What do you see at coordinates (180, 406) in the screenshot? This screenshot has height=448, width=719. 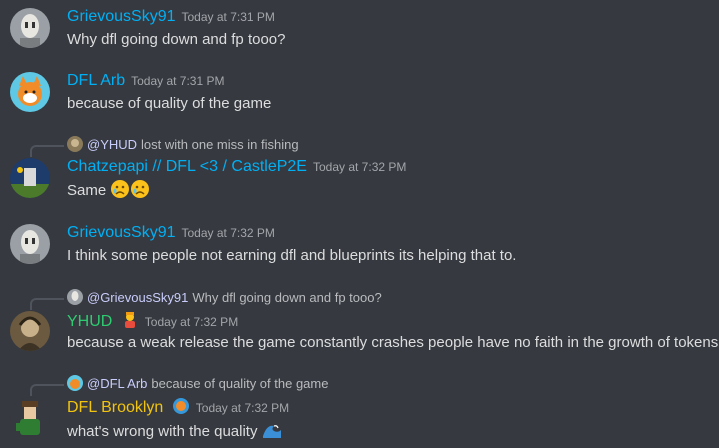 I see `badge-icon` at bounding box center [180, 406].